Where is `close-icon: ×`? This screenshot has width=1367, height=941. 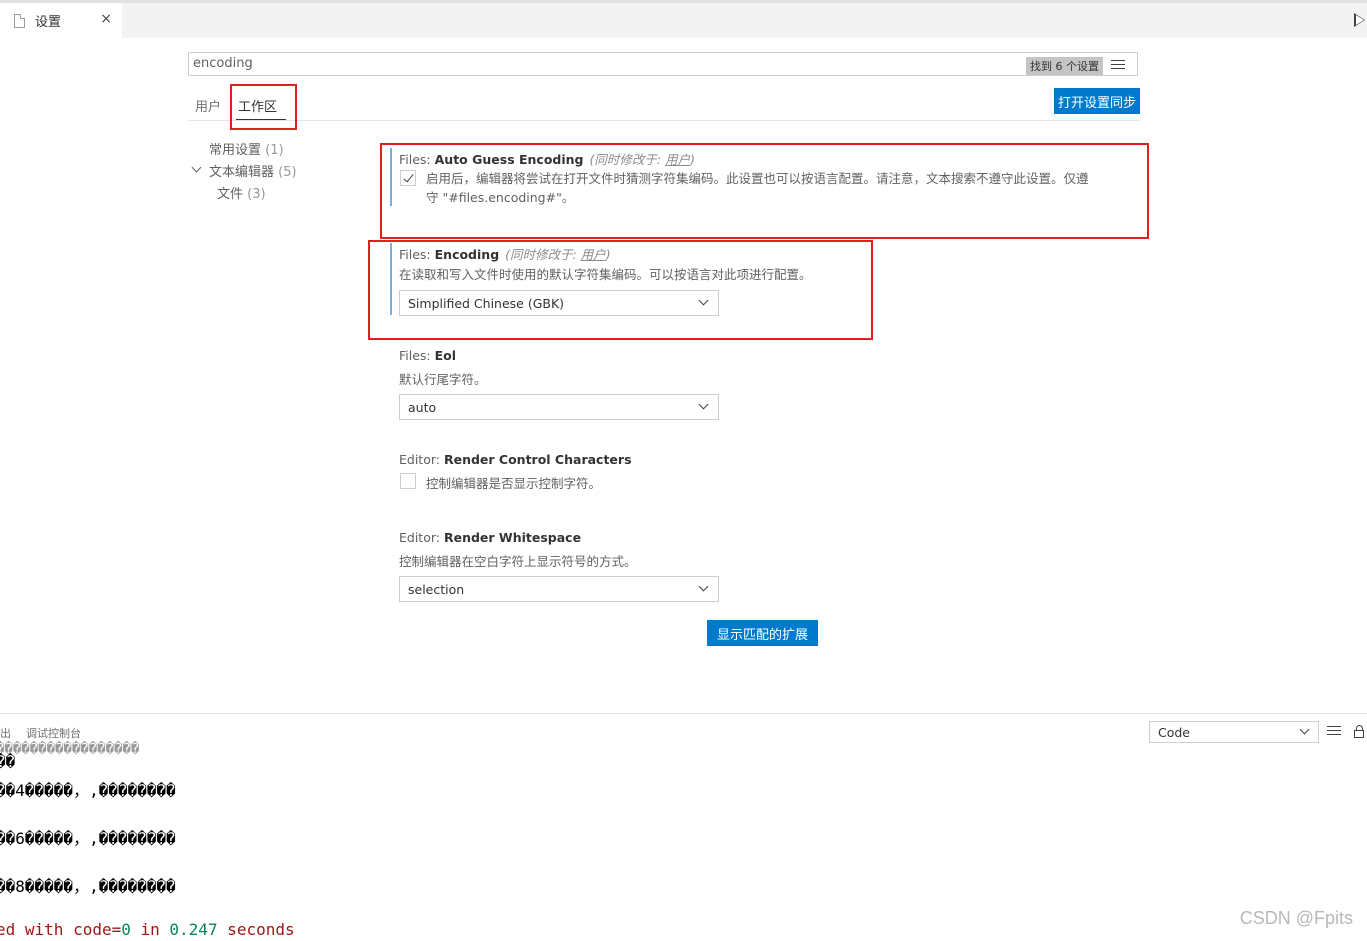 close-icon: × is located at coordinates (106, 19).